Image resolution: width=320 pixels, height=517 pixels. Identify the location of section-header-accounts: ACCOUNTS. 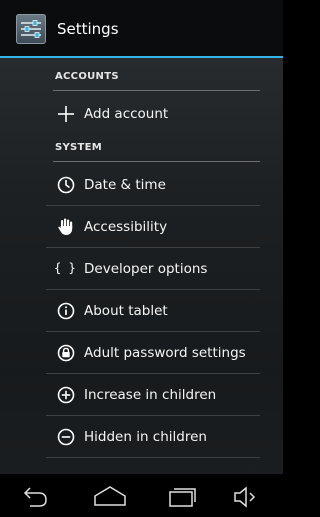
(156, 77).